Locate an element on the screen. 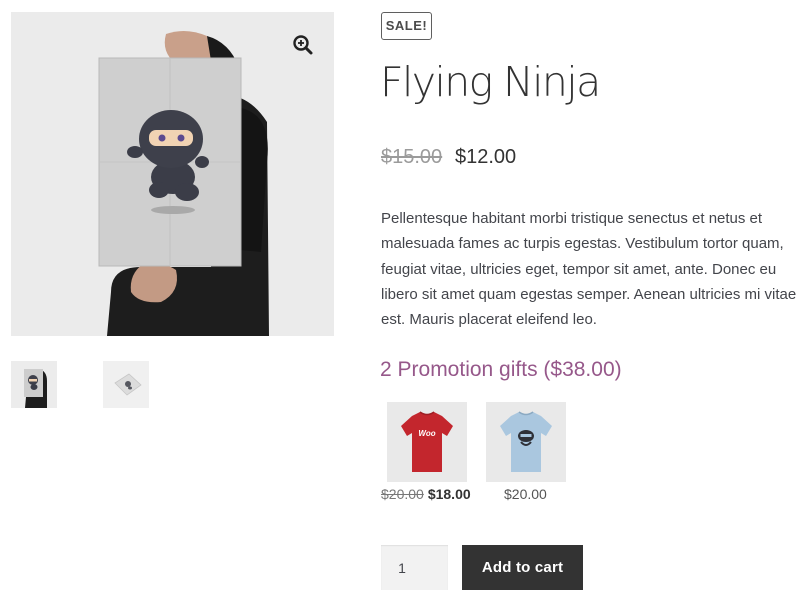 The image size is (806, 604). add-to-cart-button: Add to cart is located at coordinates (522, 567).